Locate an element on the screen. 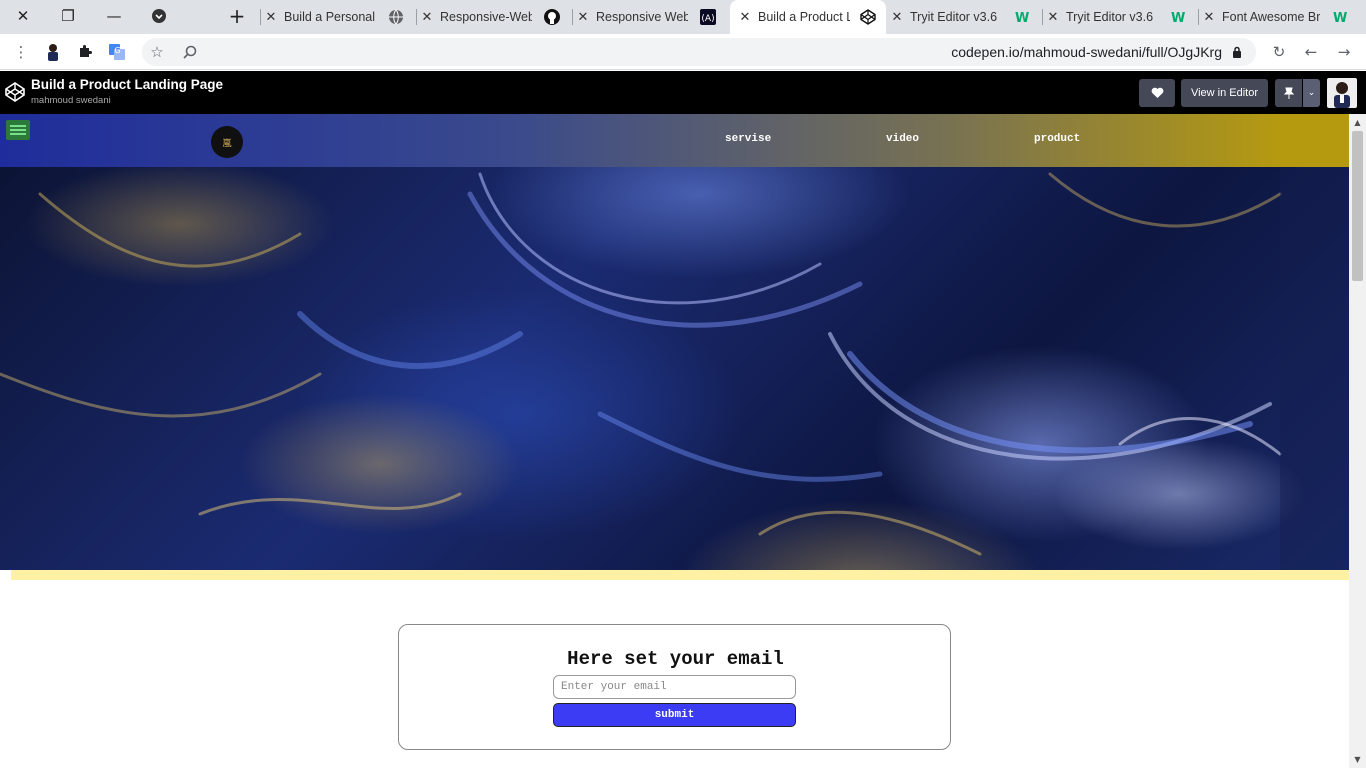 This screenshot has width=1366, height=768. search-icon is located at coordinates (190, 52).